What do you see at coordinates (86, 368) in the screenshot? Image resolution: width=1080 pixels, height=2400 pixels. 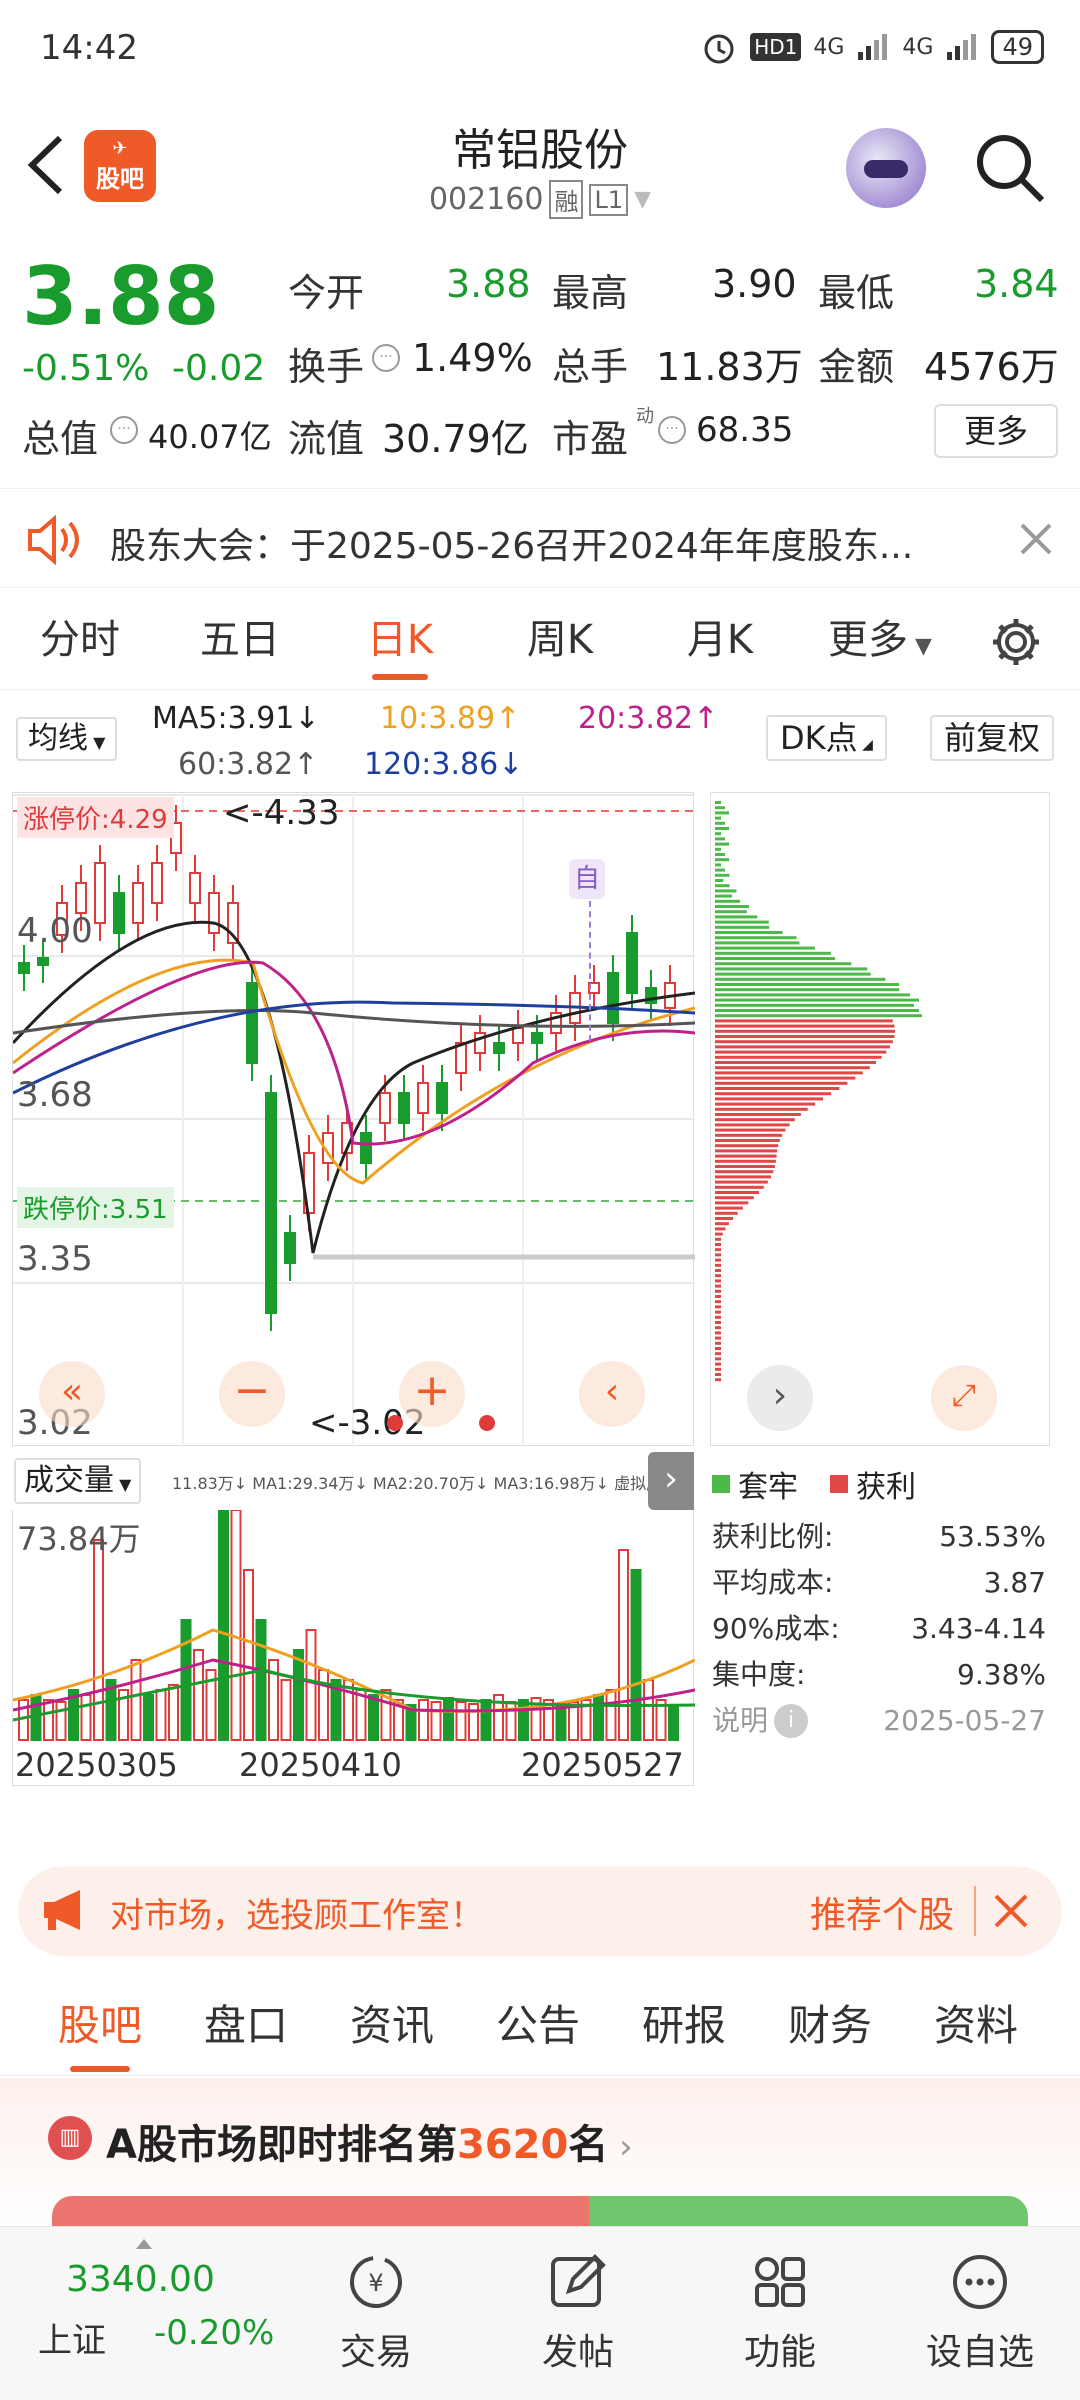 I see `change-percent: -0.51%` at bounding box center [86, 368].